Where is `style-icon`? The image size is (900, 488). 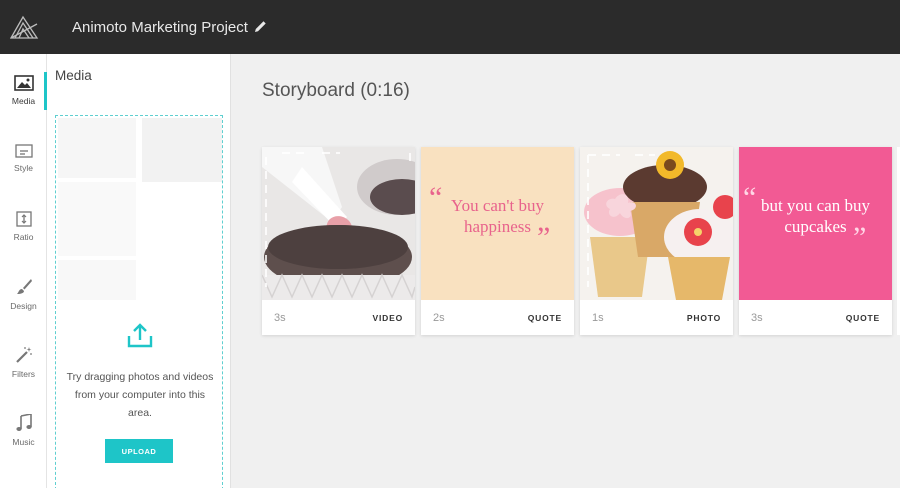
style-icon is located at coordinates (23, 150).